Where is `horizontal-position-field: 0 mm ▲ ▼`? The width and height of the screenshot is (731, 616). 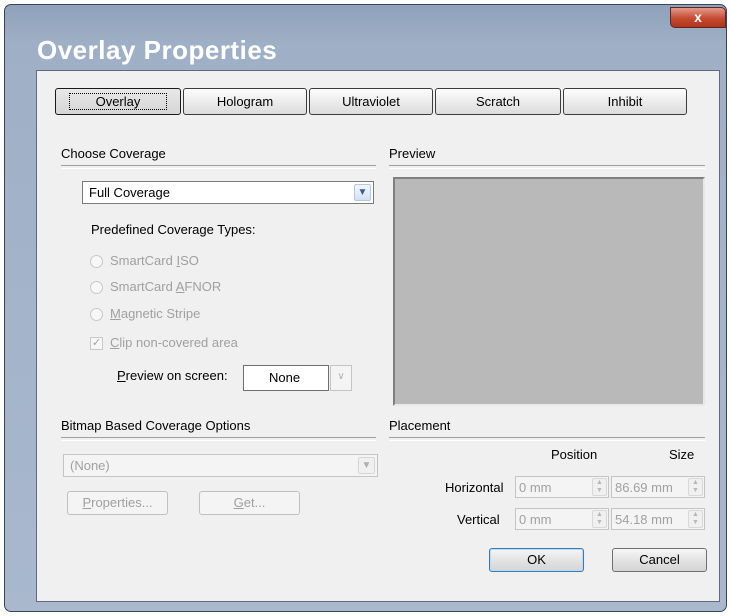
horizontal-position-field: 0 mm ▲ ▼ is located at coordinates (562, 487).